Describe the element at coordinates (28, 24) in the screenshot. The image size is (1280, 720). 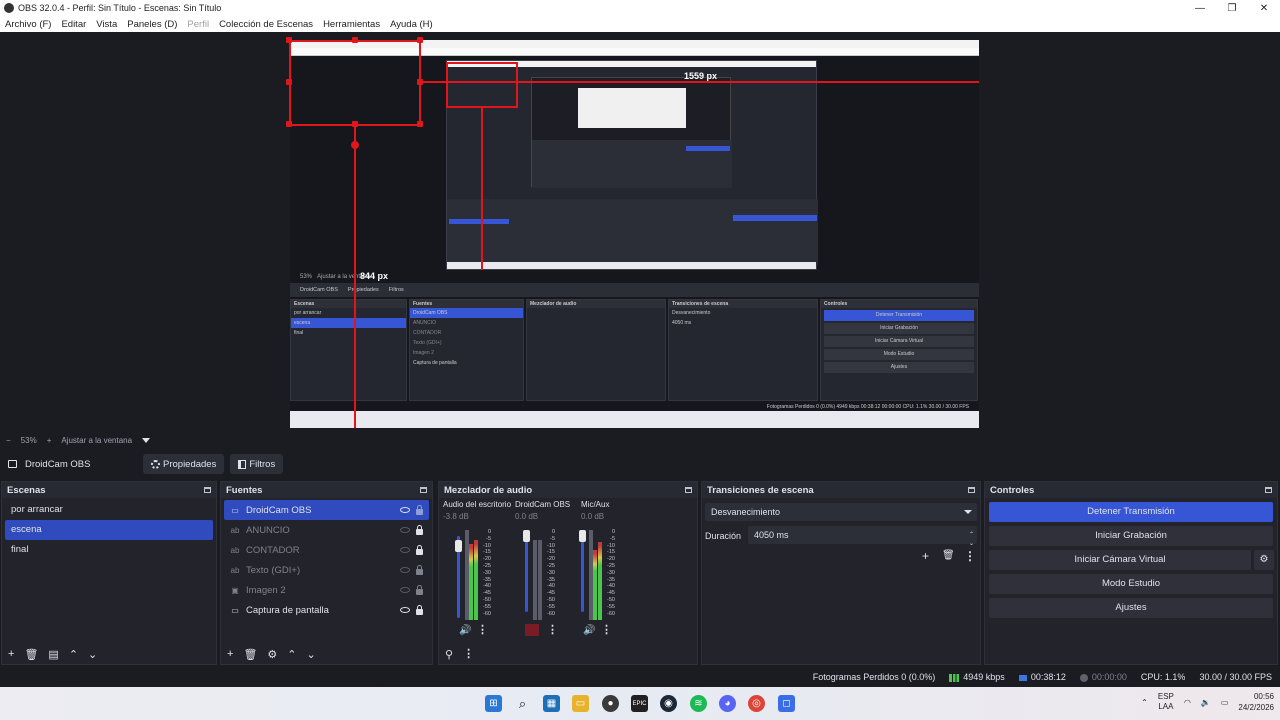
I see `menu-archivo: Archivo (F)` at that location.